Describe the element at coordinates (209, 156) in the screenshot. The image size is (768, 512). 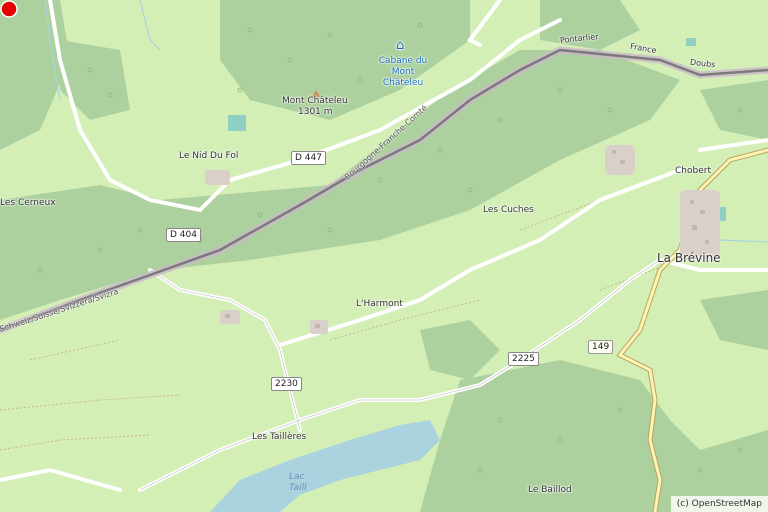
I see `le-nid-du-fol-label: Le Nid Du Fol` at that location.